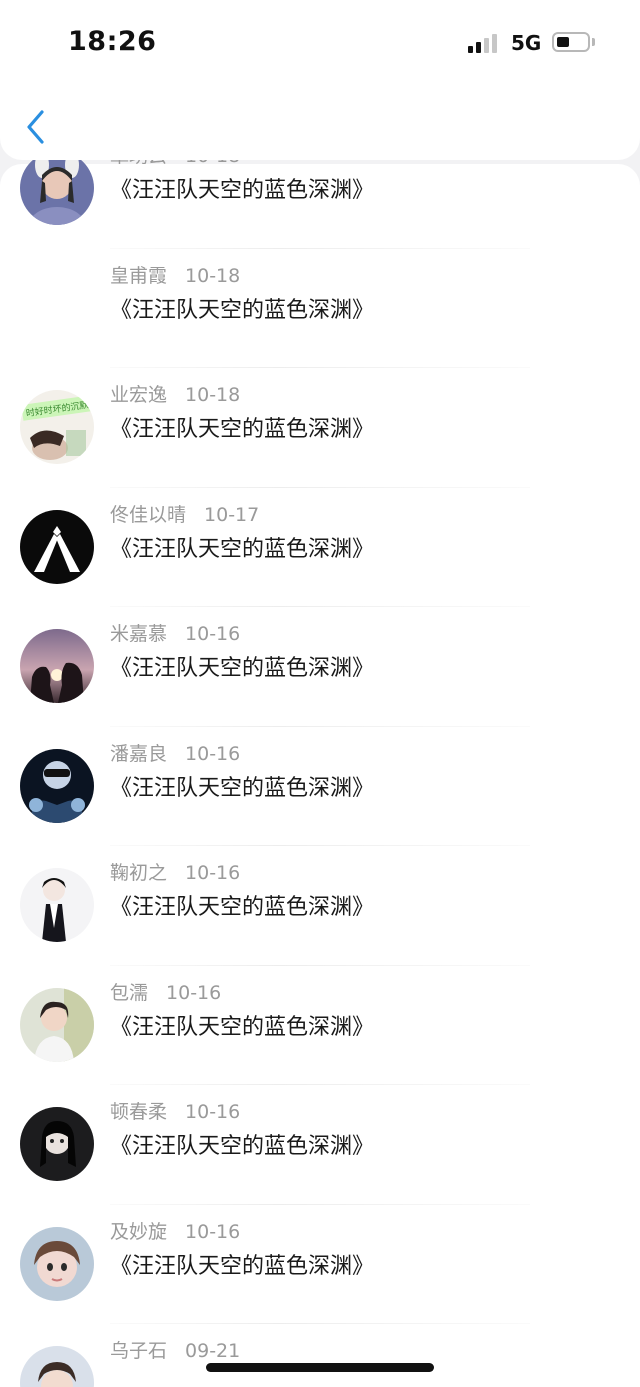  What do you see at coordinates (57, 546) in the screenshot?
I see `hands-avatar` at bounding box center [57, 546].